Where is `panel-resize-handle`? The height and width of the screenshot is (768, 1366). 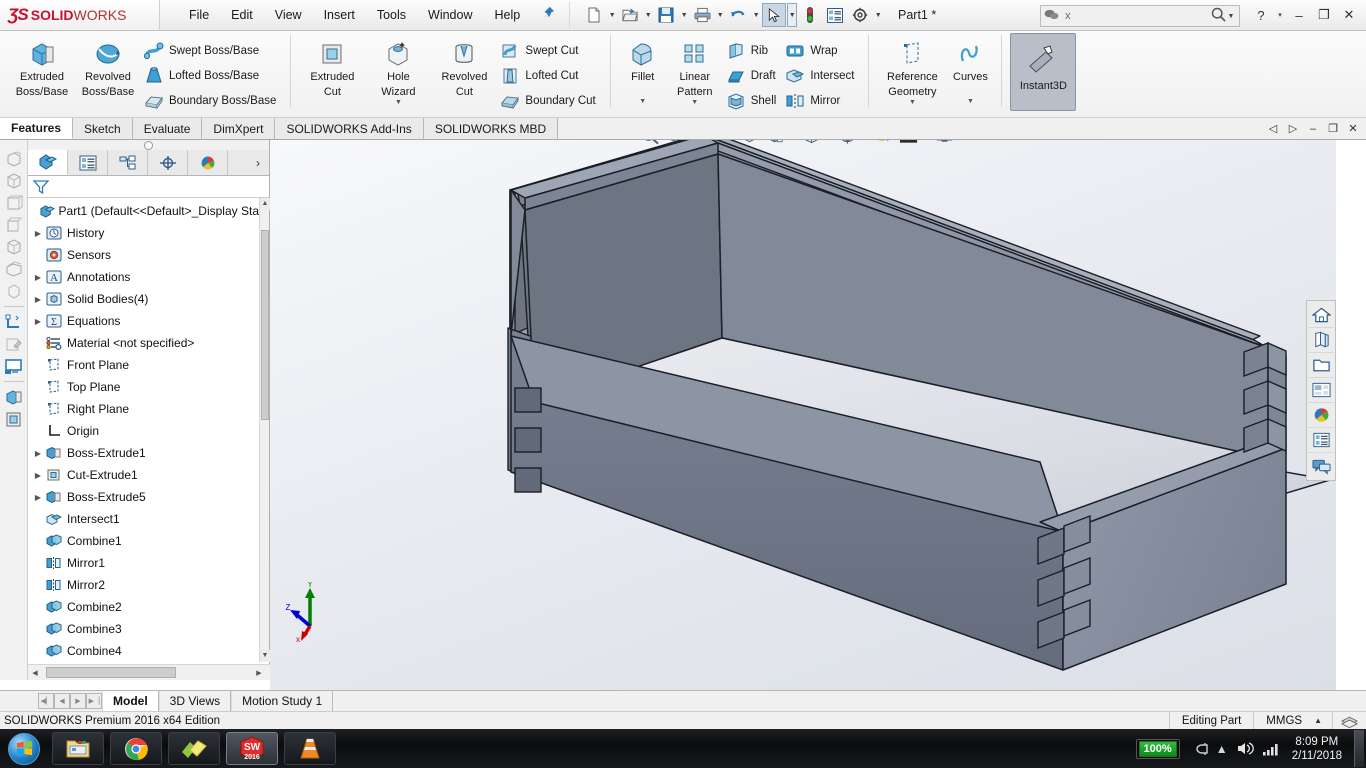
panel-resize-handle is located at coordinates (148, 145).